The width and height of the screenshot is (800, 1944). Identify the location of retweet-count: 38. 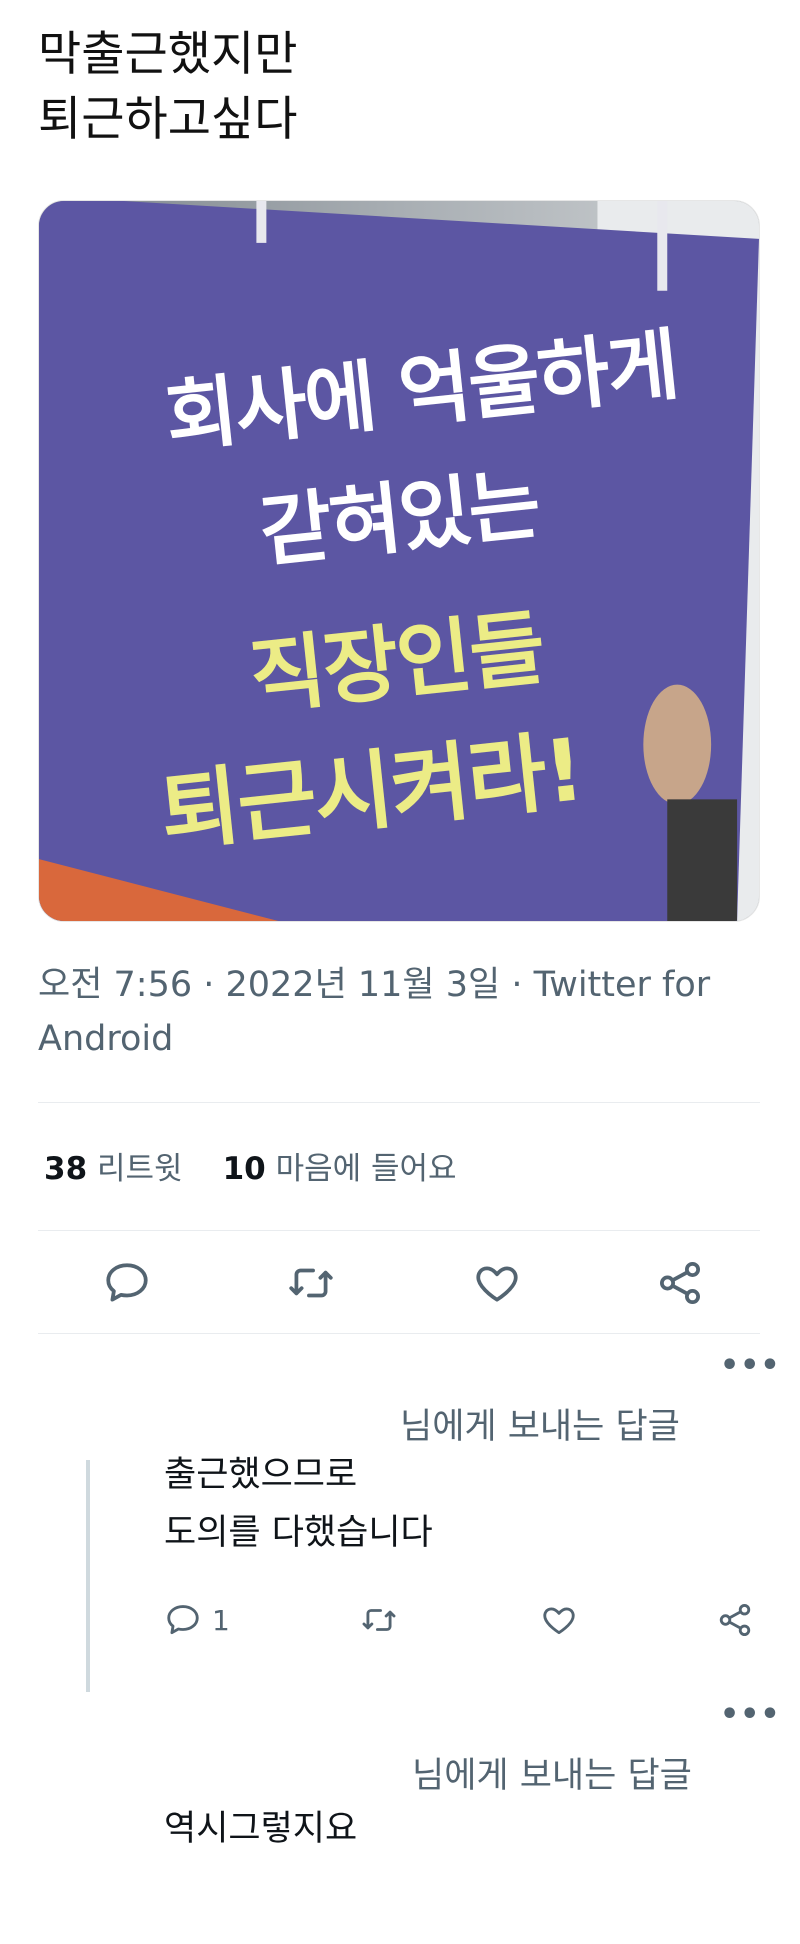
(66, 1169).